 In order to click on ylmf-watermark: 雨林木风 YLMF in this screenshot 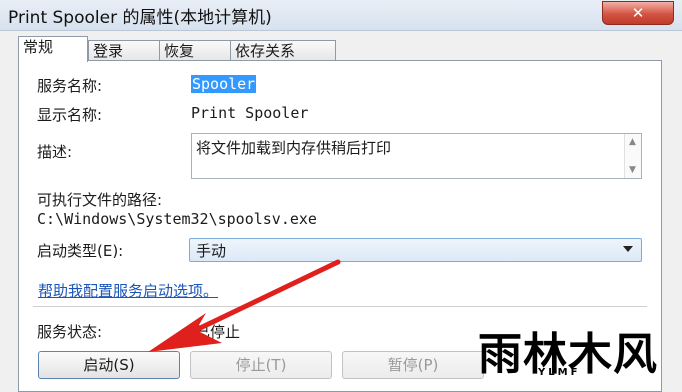, I will do `click(576, 352)`.